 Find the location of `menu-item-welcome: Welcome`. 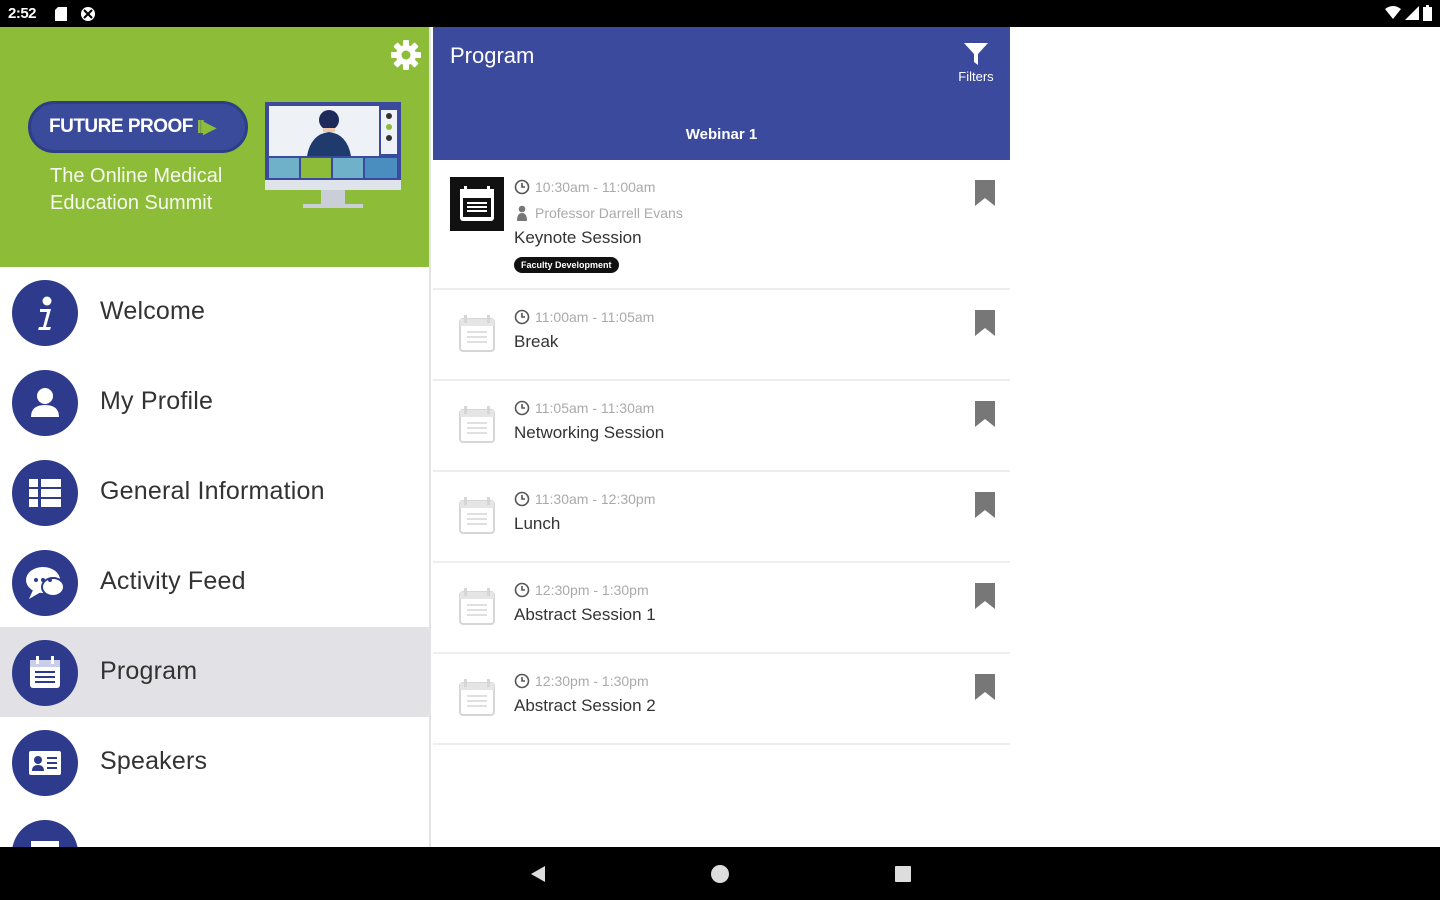

menu-item-welcome: Welcome is located at coordinates (214, 312).